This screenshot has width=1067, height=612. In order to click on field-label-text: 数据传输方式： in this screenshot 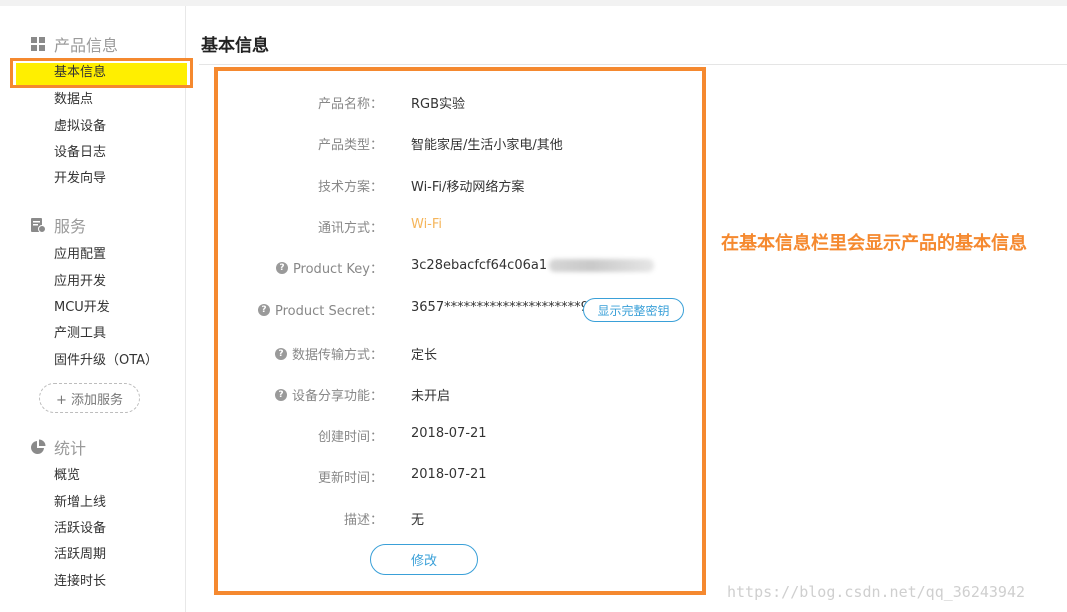, I will do `click(337, 355)`.